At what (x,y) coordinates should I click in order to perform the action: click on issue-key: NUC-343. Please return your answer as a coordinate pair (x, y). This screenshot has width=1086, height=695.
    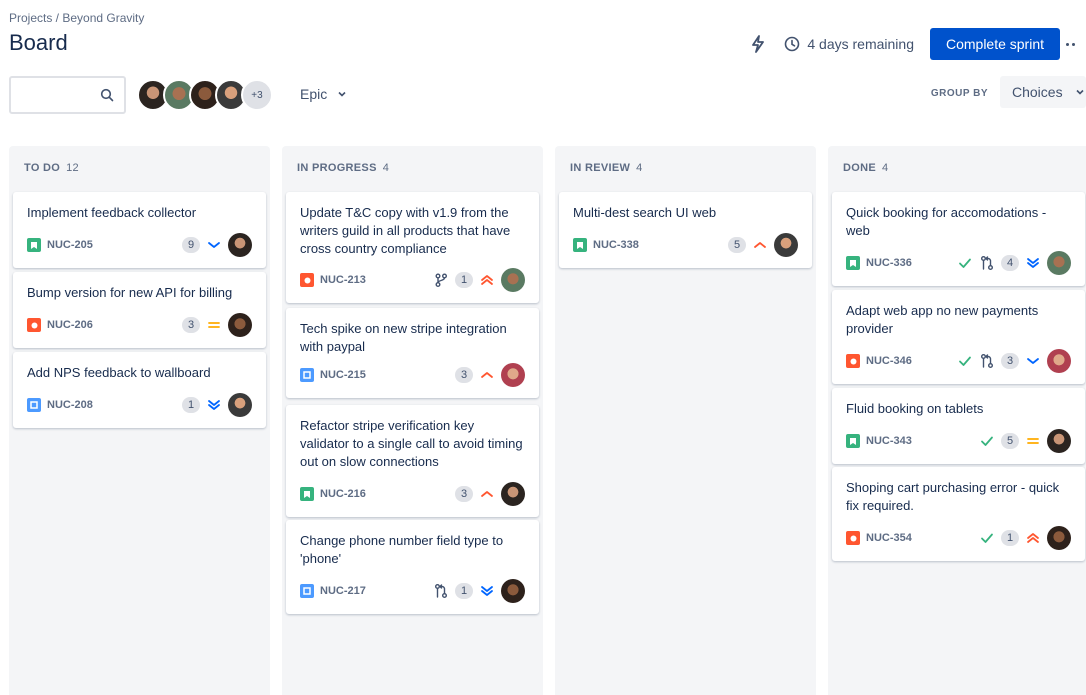
    Looking at the image, I should click on (889, 441).